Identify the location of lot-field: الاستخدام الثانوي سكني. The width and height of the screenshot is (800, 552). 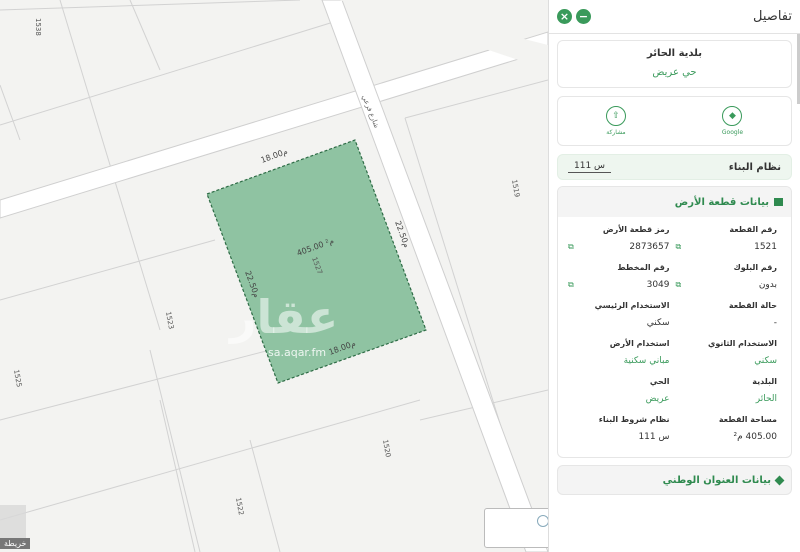
(726, 355).